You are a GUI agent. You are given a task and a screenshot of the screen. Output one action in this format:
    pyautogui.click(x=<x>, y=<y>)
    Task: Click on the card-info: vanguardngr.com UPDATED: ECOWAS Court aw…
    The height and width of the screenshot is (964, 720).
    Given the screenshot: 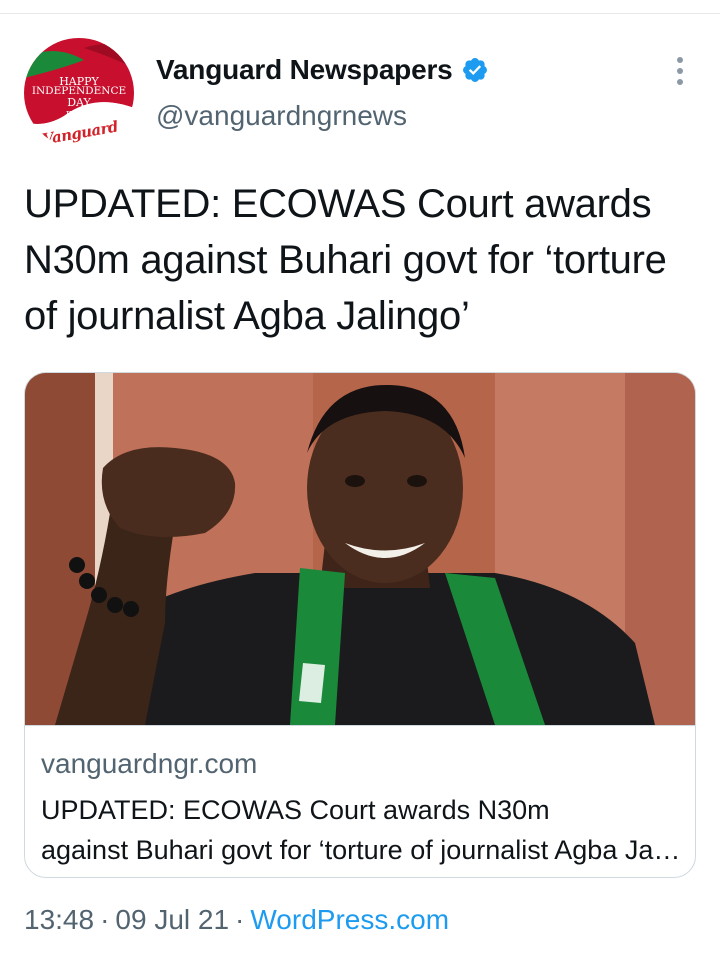 What is the action you would take?
    pyautogui.click(x=360, y=801)
    